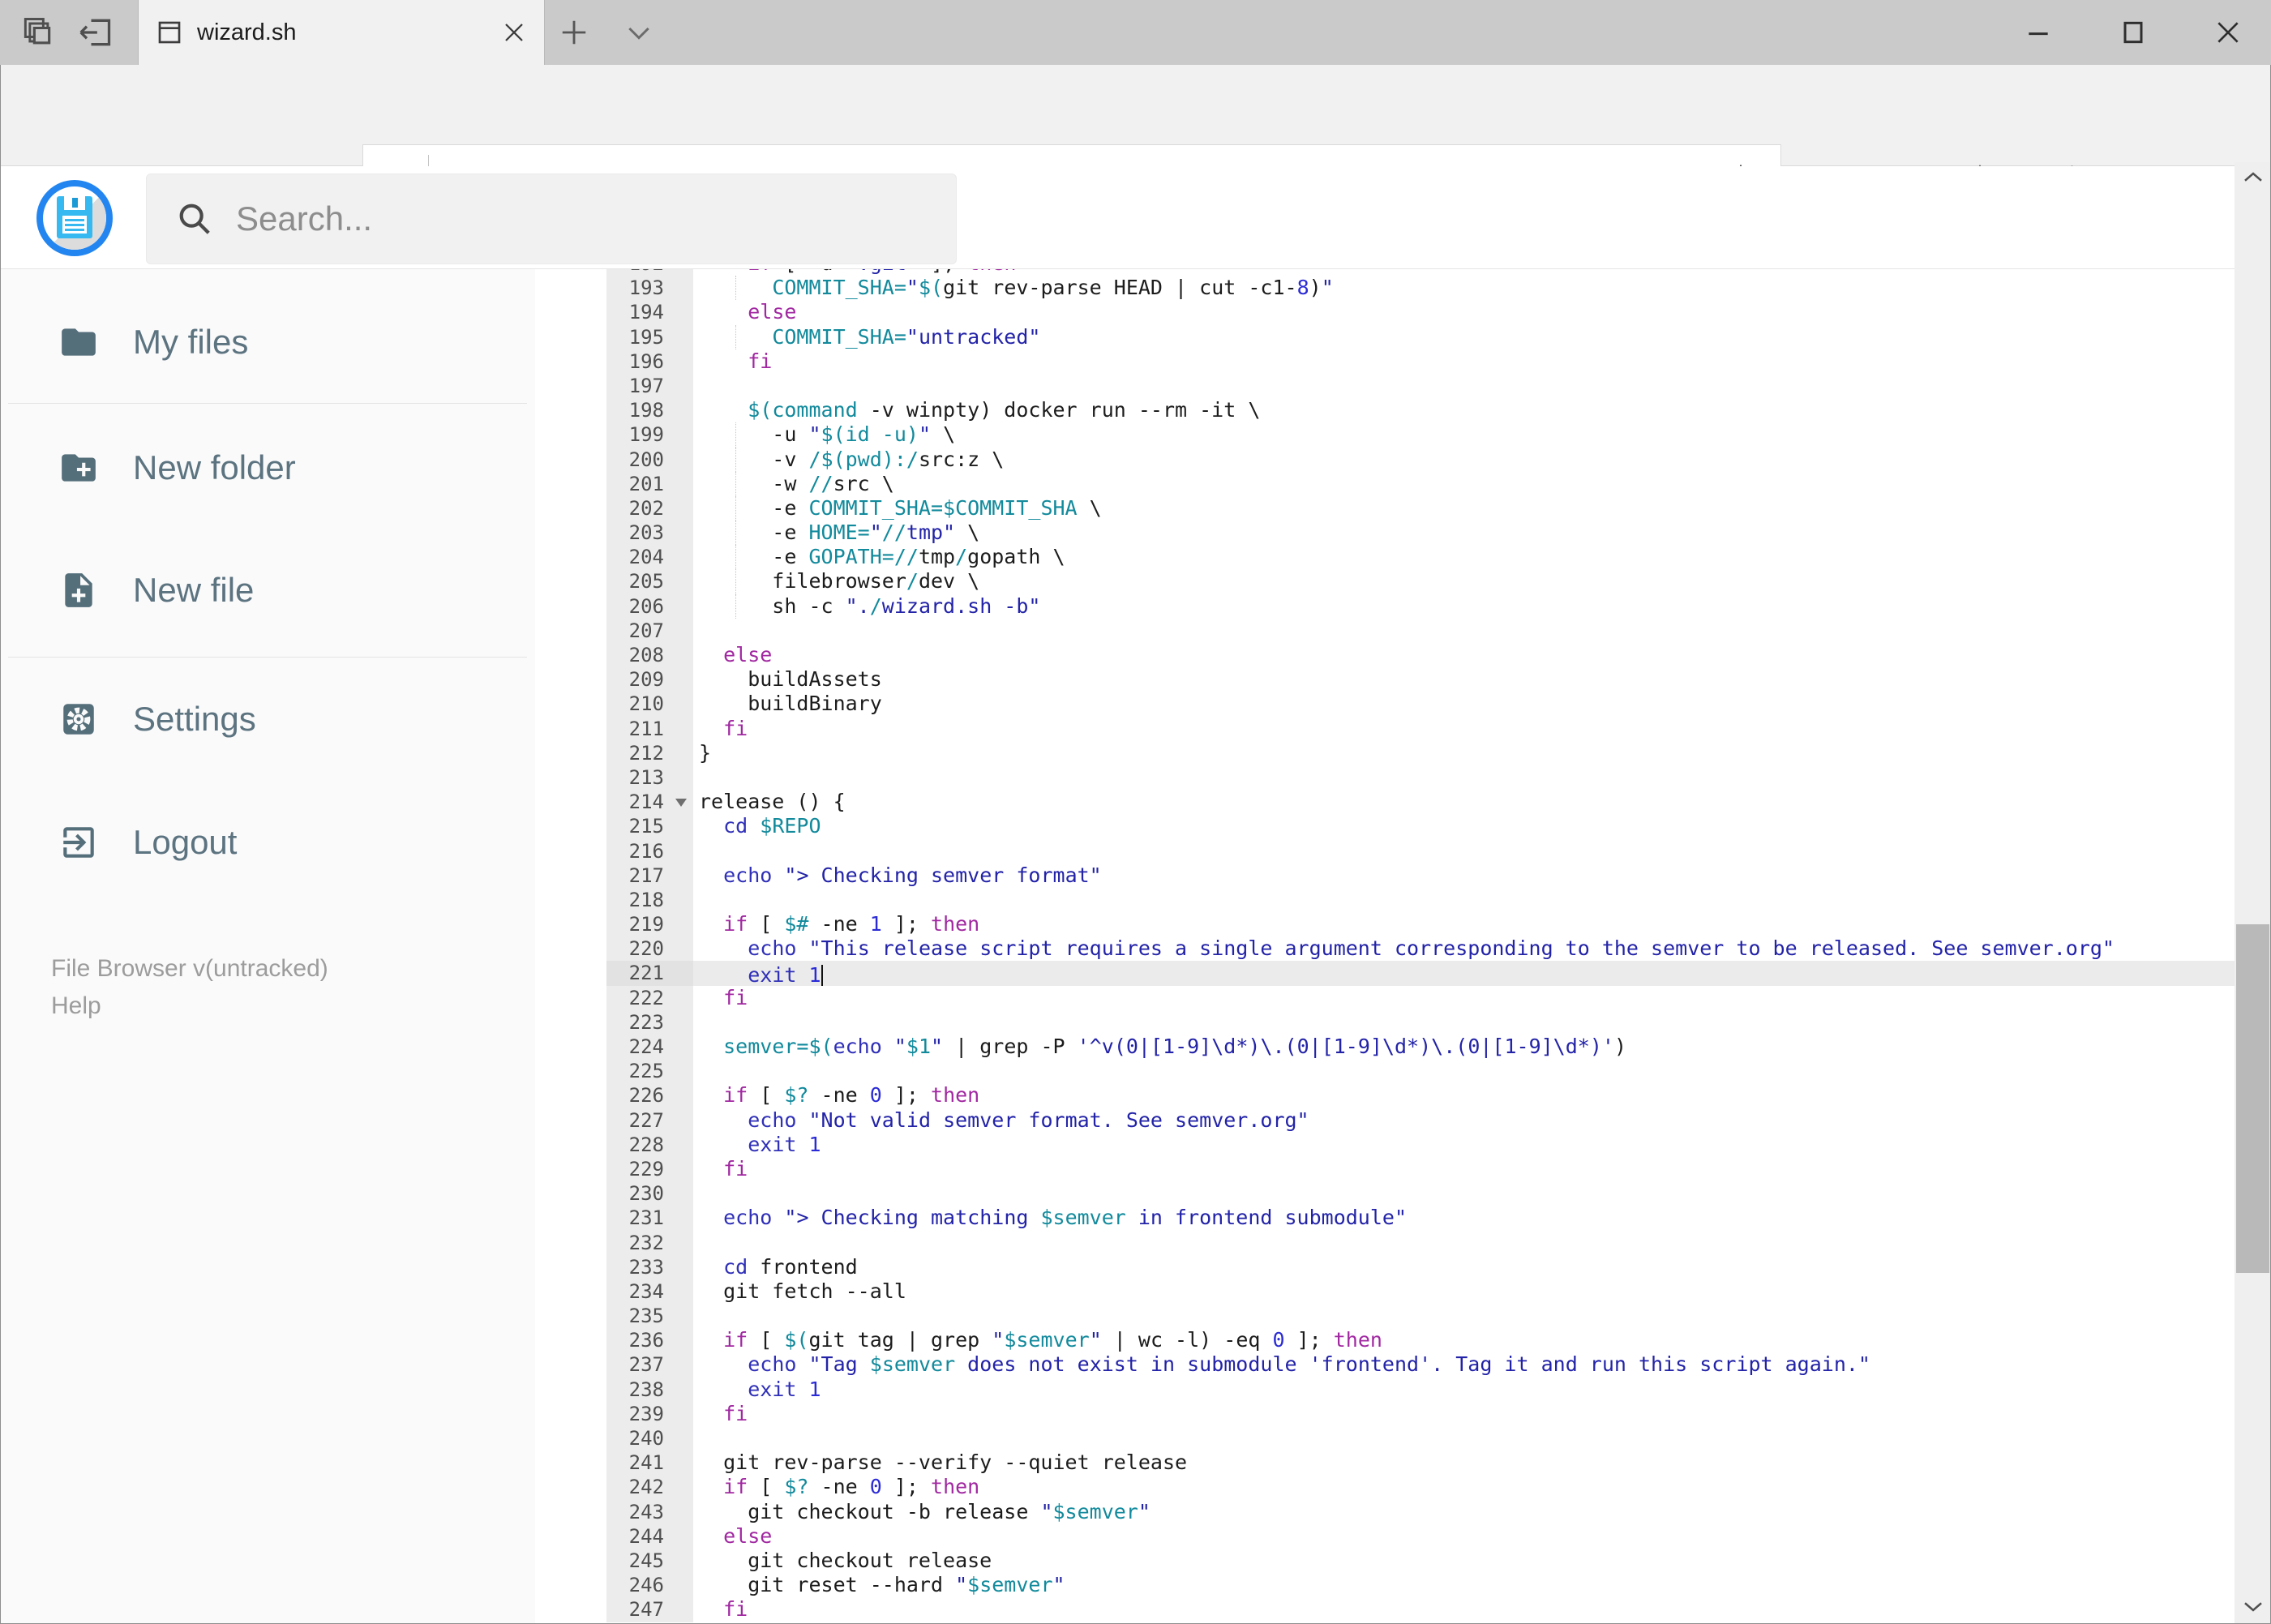  What do you see at coordinates (1421, 704) in the screenshot?
I see `code-line-210: 210 buildBinary` at bounding box center [1421, 704].